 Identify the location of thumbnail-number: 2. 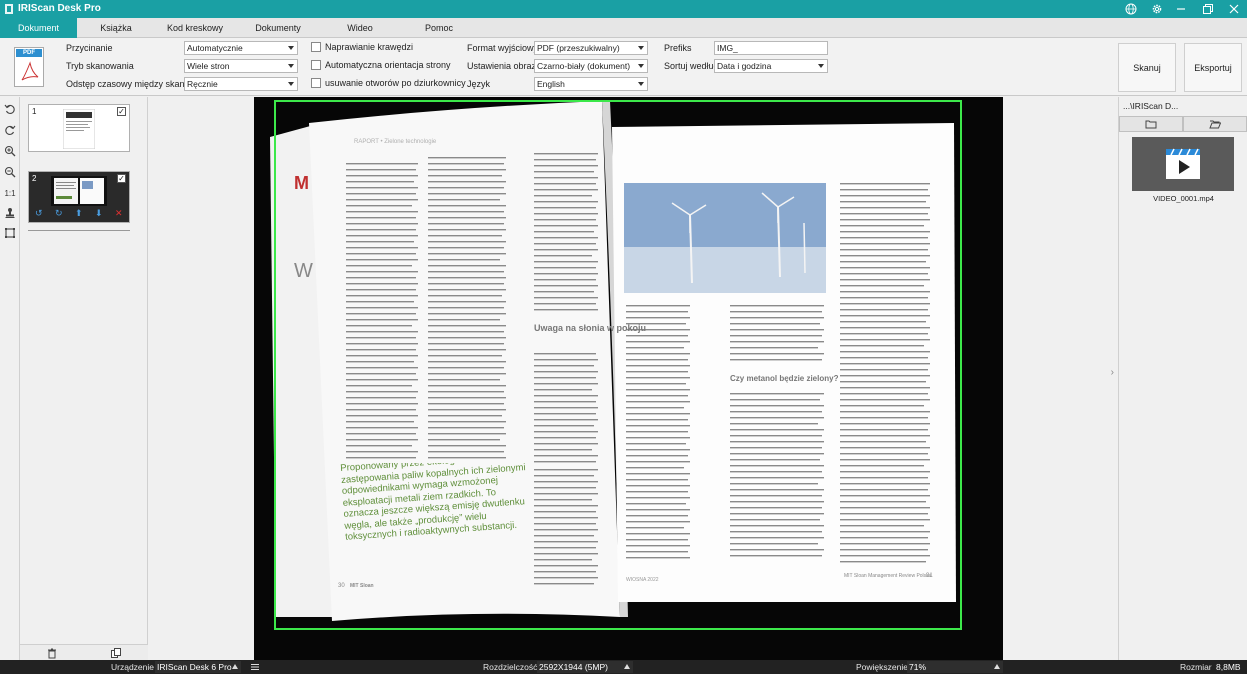
(34, 178).